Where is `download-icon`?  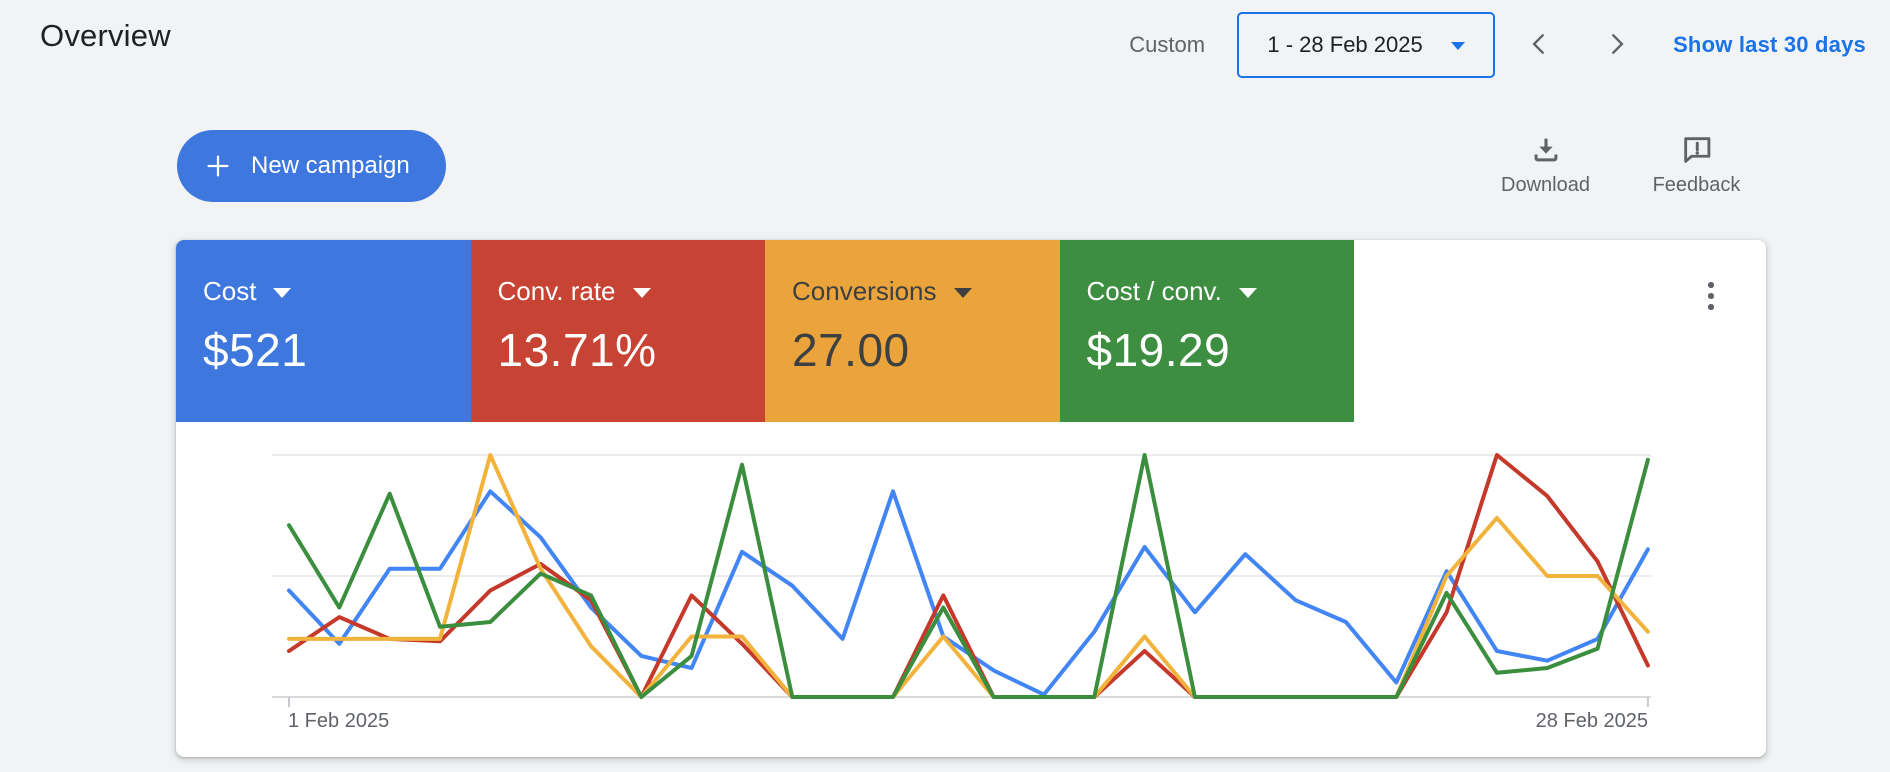
download-icon is located at coordinates (1546, 150).